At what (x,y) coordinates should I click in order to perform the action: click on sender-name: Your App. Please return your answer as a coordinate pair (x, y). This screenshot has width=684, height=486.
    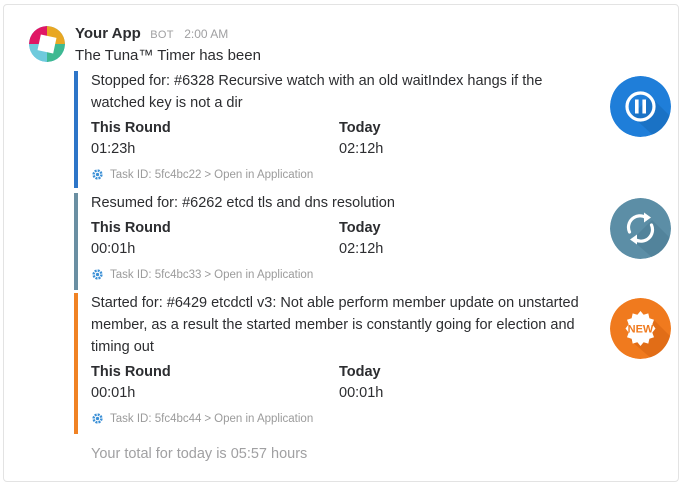
    Looking at the image, I should click on (108, 33).